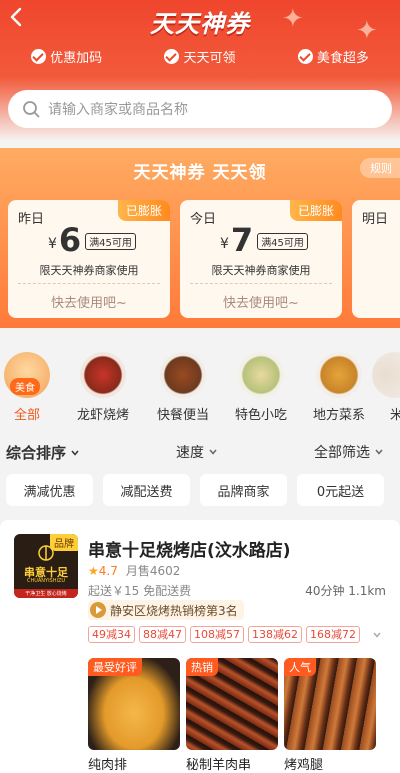  I want to click on chip-brand: 品牌商家, so click(243, 490).